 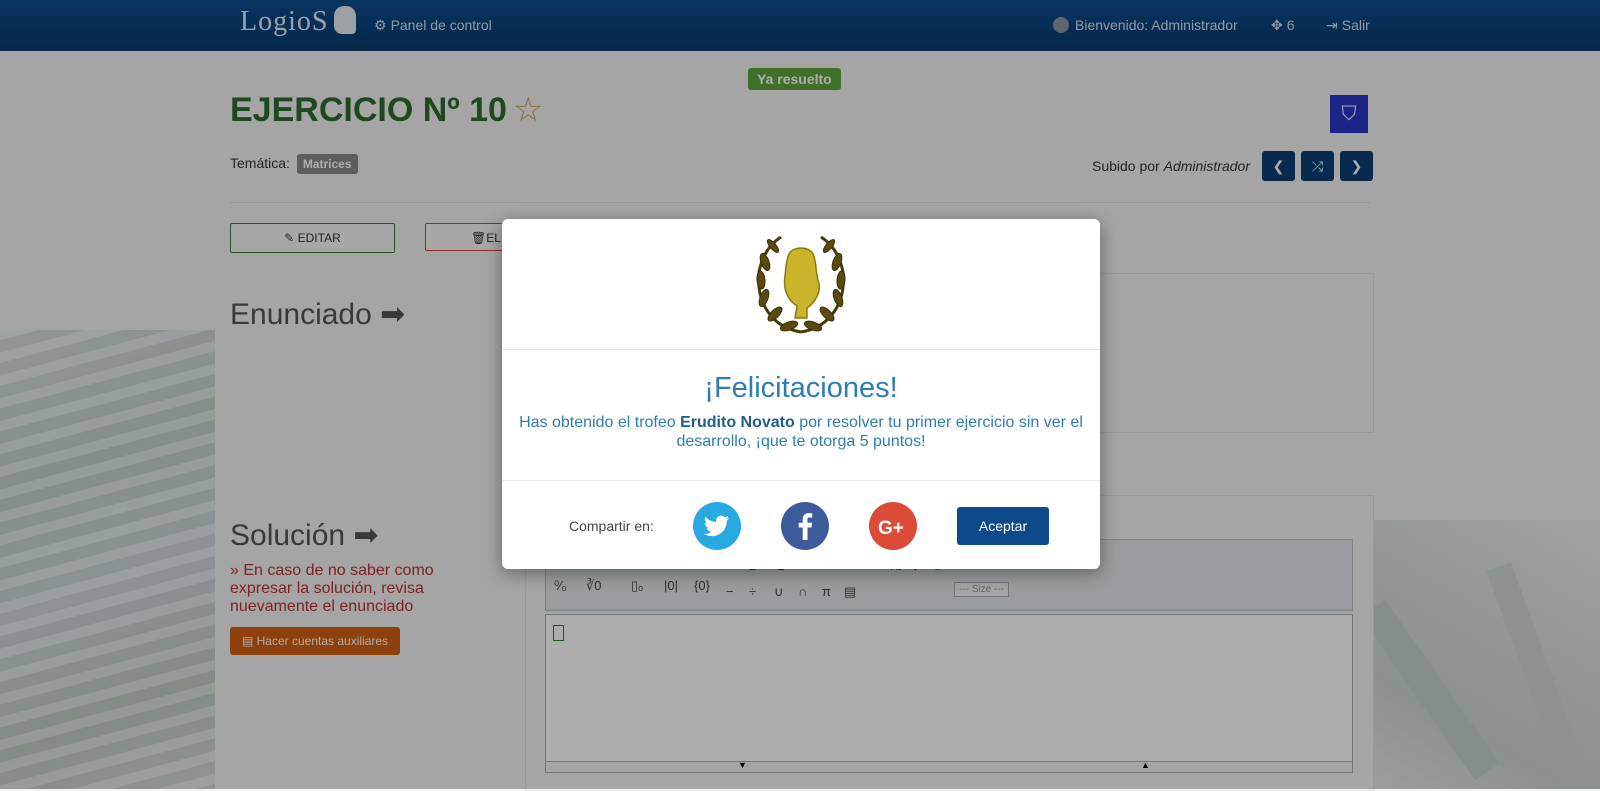 I want to click on accept-button: Aceptar, so click(x=1003, y=526).